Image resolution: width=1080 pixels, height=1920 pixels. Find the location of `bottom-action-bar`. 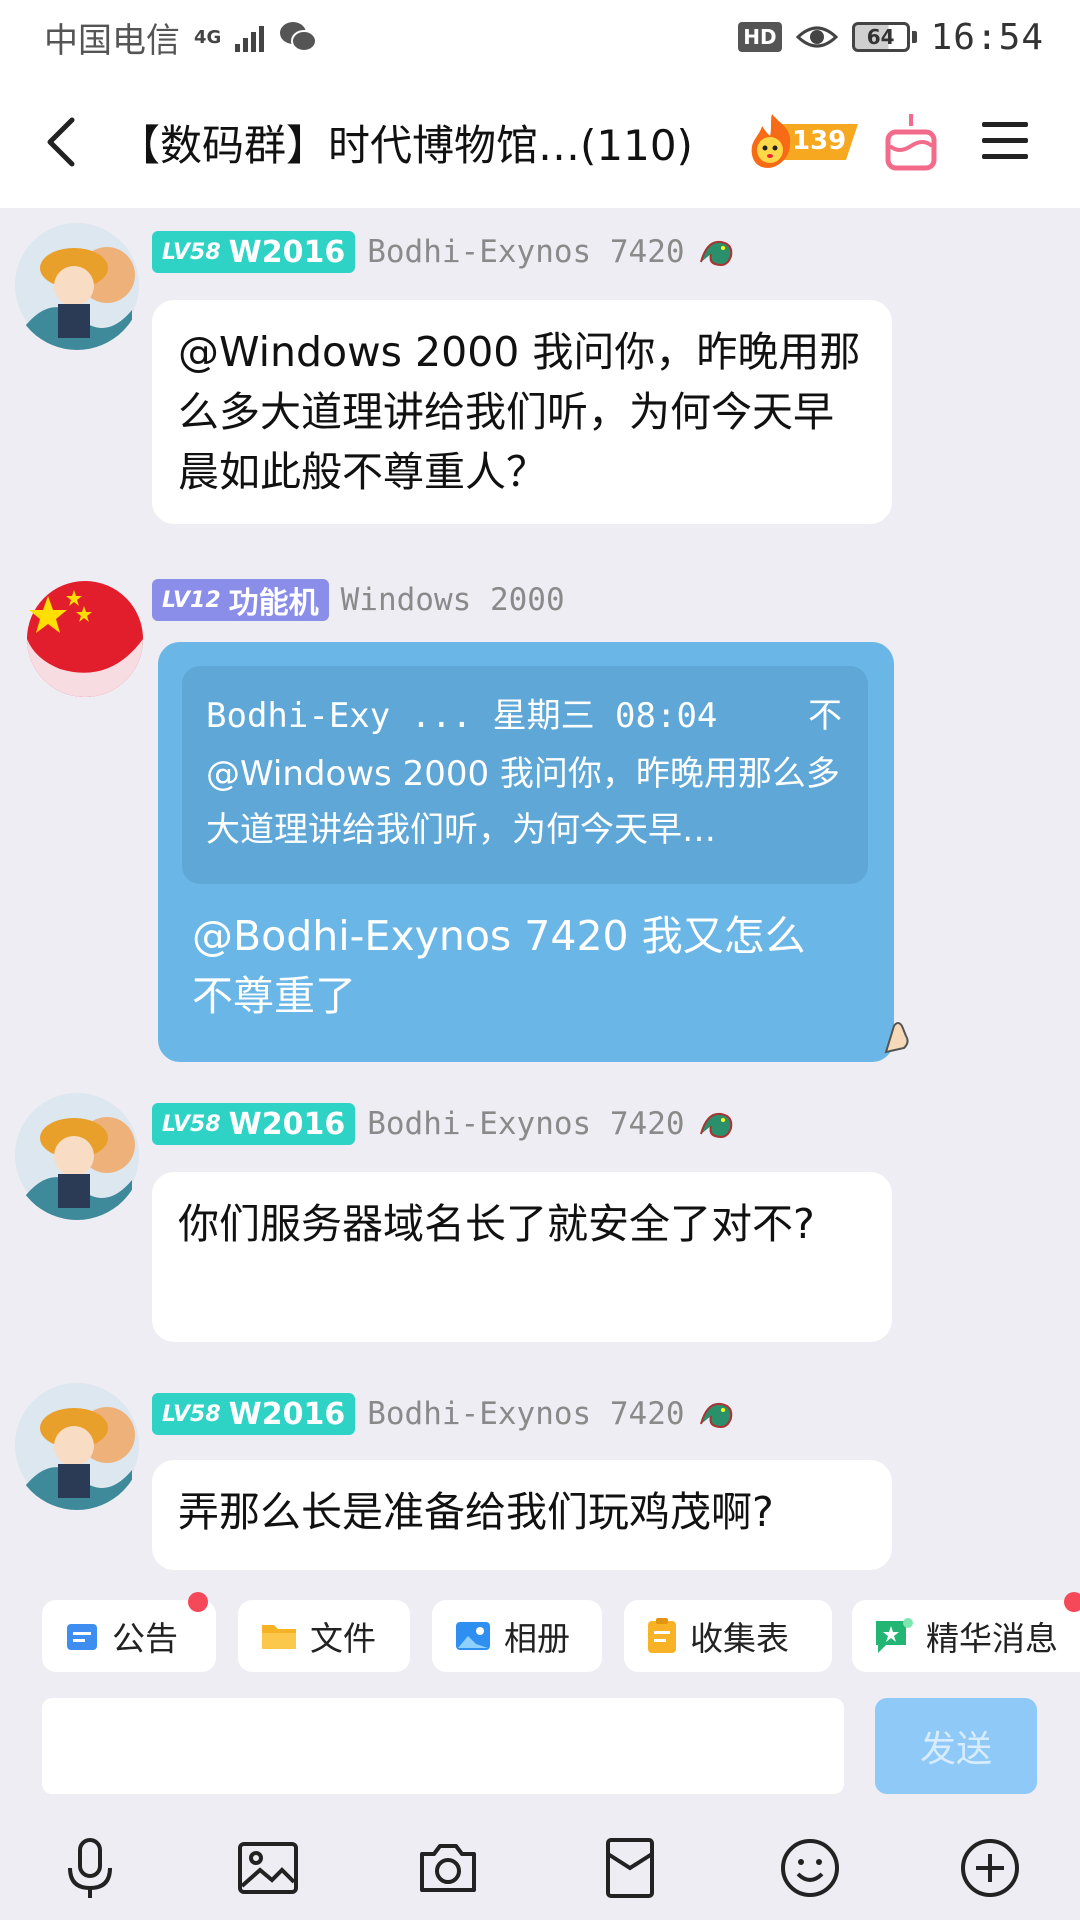

bottom-action-bar is located at coordinates (540, 1863).